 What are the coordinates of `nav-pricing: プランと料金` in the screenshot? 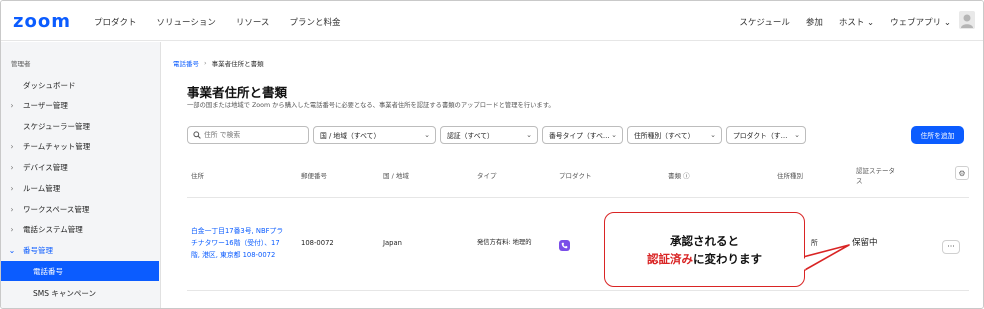 It's located at (314, 22).